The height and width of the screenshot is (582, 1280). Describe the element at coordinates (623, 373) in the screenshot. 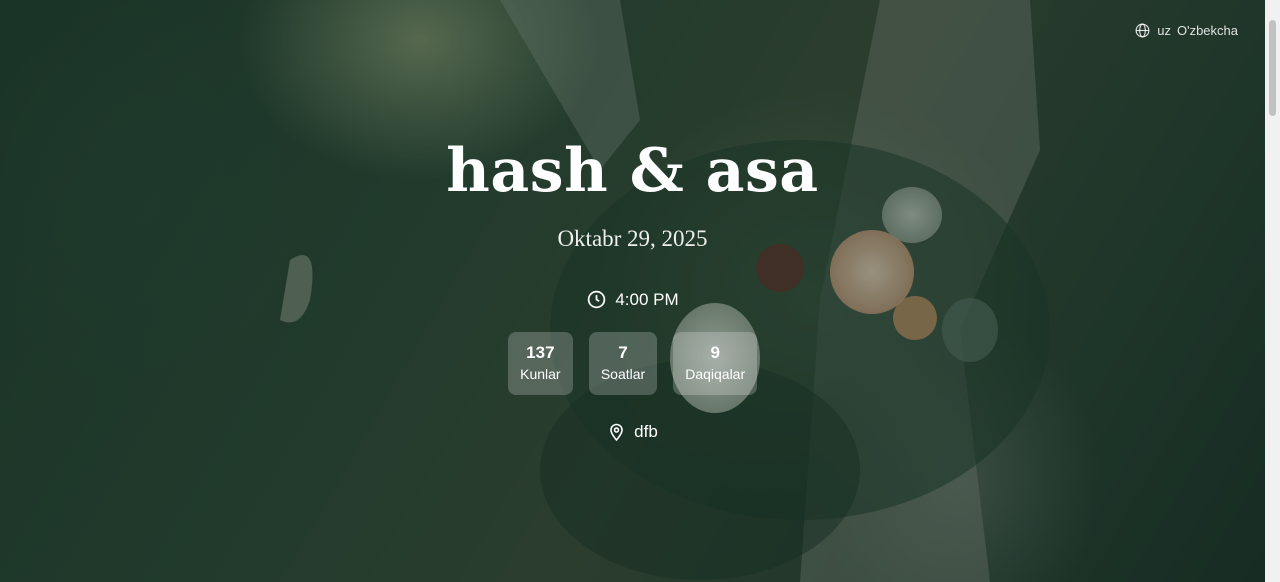

I see `countdown-label: Soatlar` at that location.